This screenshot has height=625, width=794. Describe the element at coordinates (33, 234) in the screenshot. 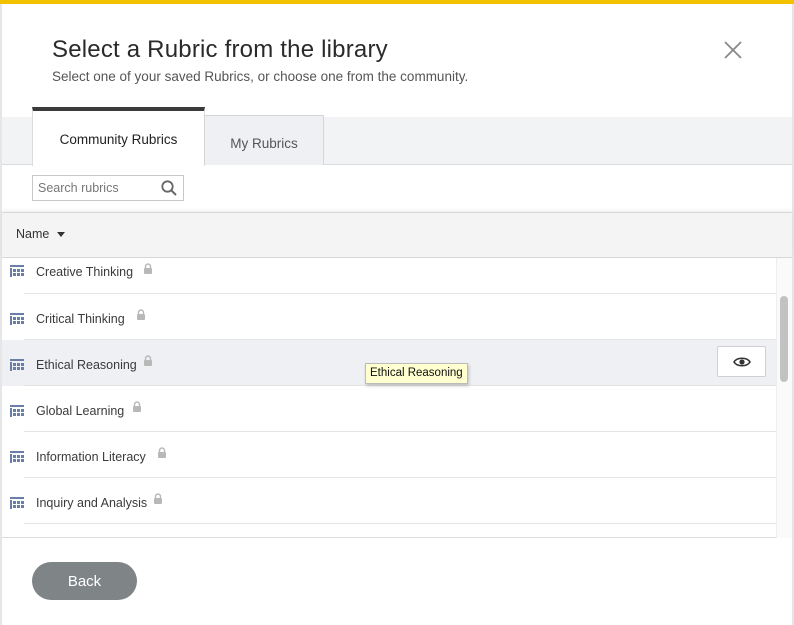

I see `sort-label: Name` at that location.